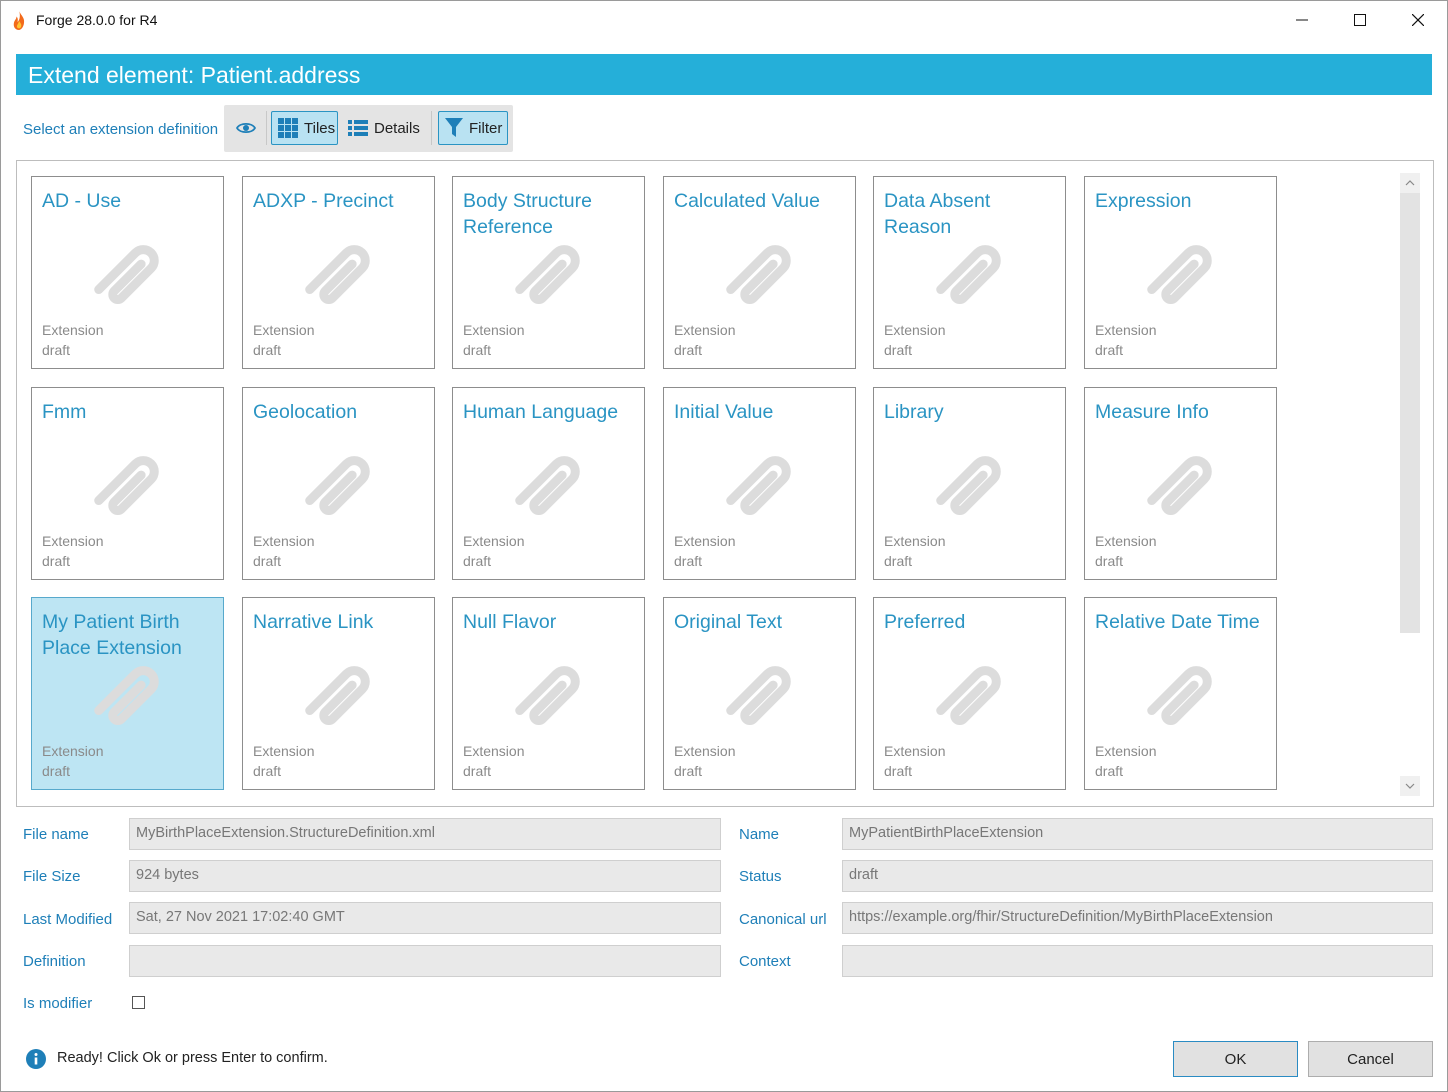 This screenshot has height=1092, width=1448. Describe the element at coordinates (454, 127) in the screenshot. I see `filter-funnel-icon` at that location.